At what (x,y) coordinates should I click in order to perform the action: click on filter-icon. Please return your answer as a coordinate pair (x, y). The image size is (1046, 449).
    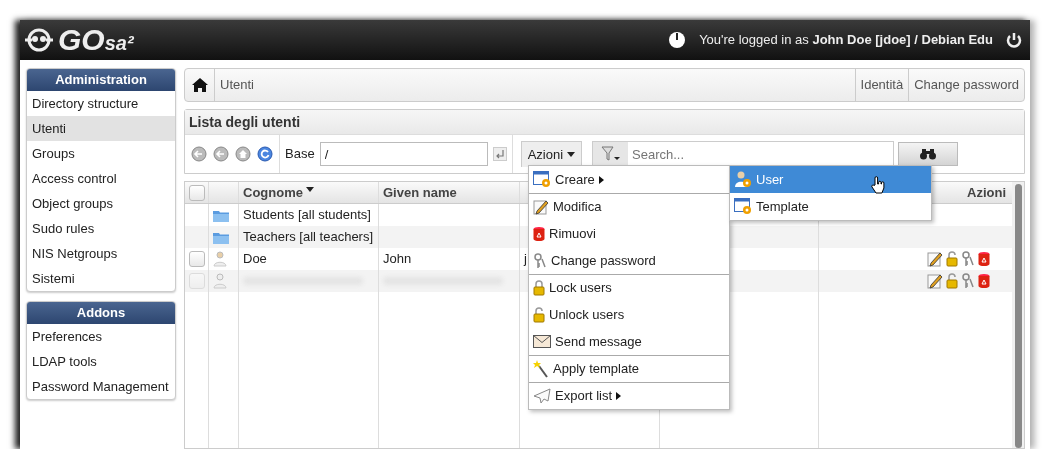
    Looking at the image, I should click on (610, 154).